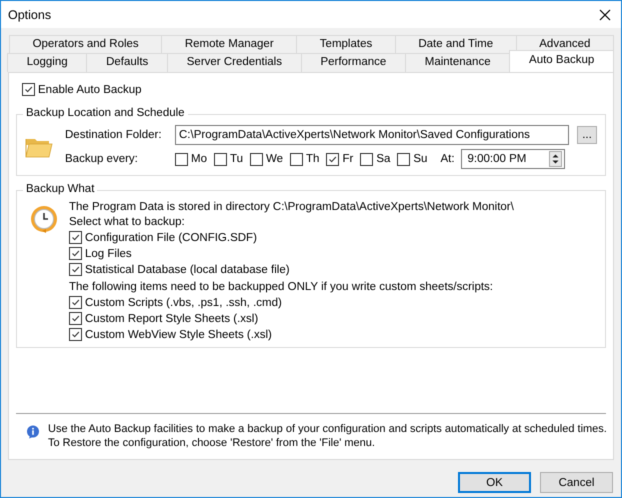 The height and width of the screenshot is (498, 622). What do you see at coordinates (291, 207) in the screenshot?
I see `text-line: The Program Data is stored in directory C:\ProgramData\ActiveXperts\Network Monitor\` at bounding box center [291, 207].